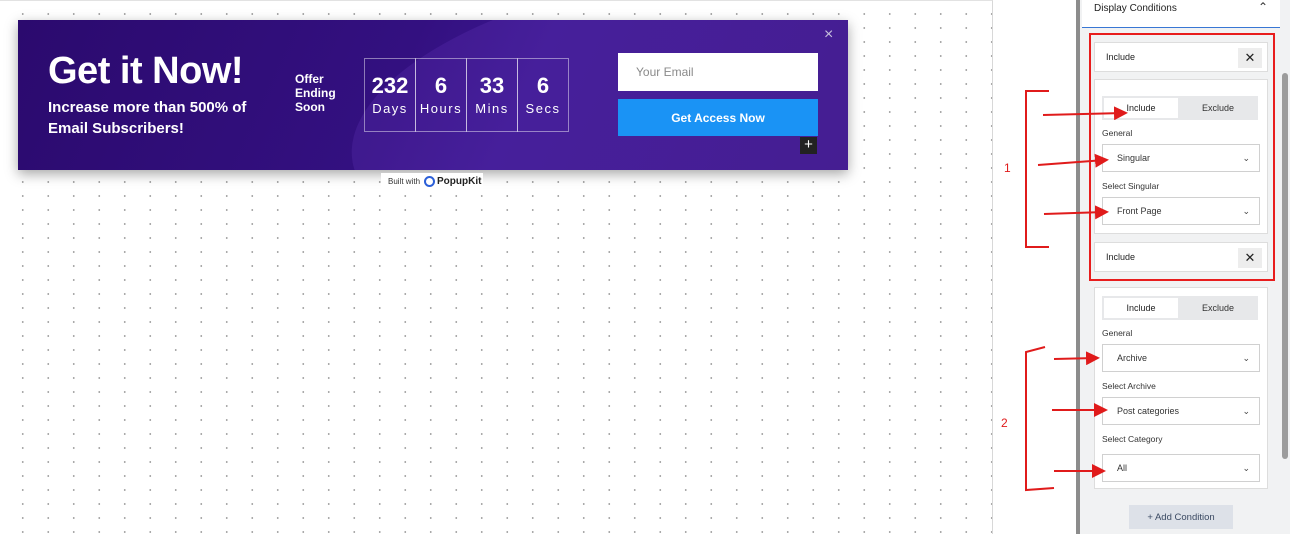 This screenshot has width=1290, height=534. What do you see at coordinates (1076, 291) in the screenshot?
I see `annotation-arrows` at bounding box center [1076, 291].